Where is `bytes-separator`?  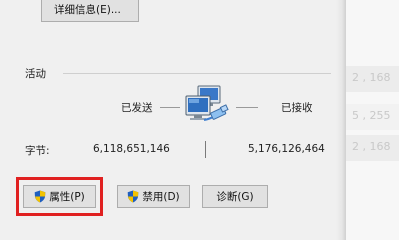
bytes-separator is located at coordinates (205, 149).